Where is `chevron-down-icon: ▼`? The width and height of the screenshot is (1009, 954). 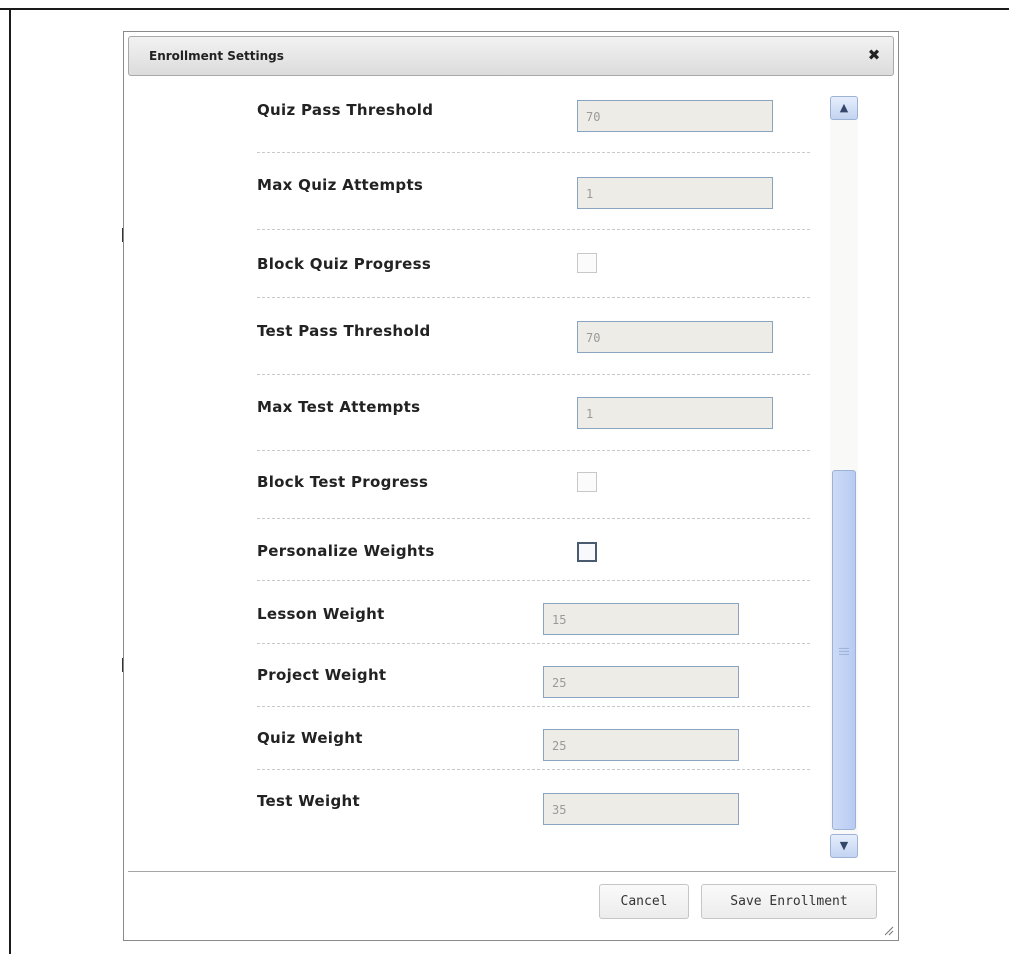
chevron-down-icon: ▼ is located at coordinates (844, 845).